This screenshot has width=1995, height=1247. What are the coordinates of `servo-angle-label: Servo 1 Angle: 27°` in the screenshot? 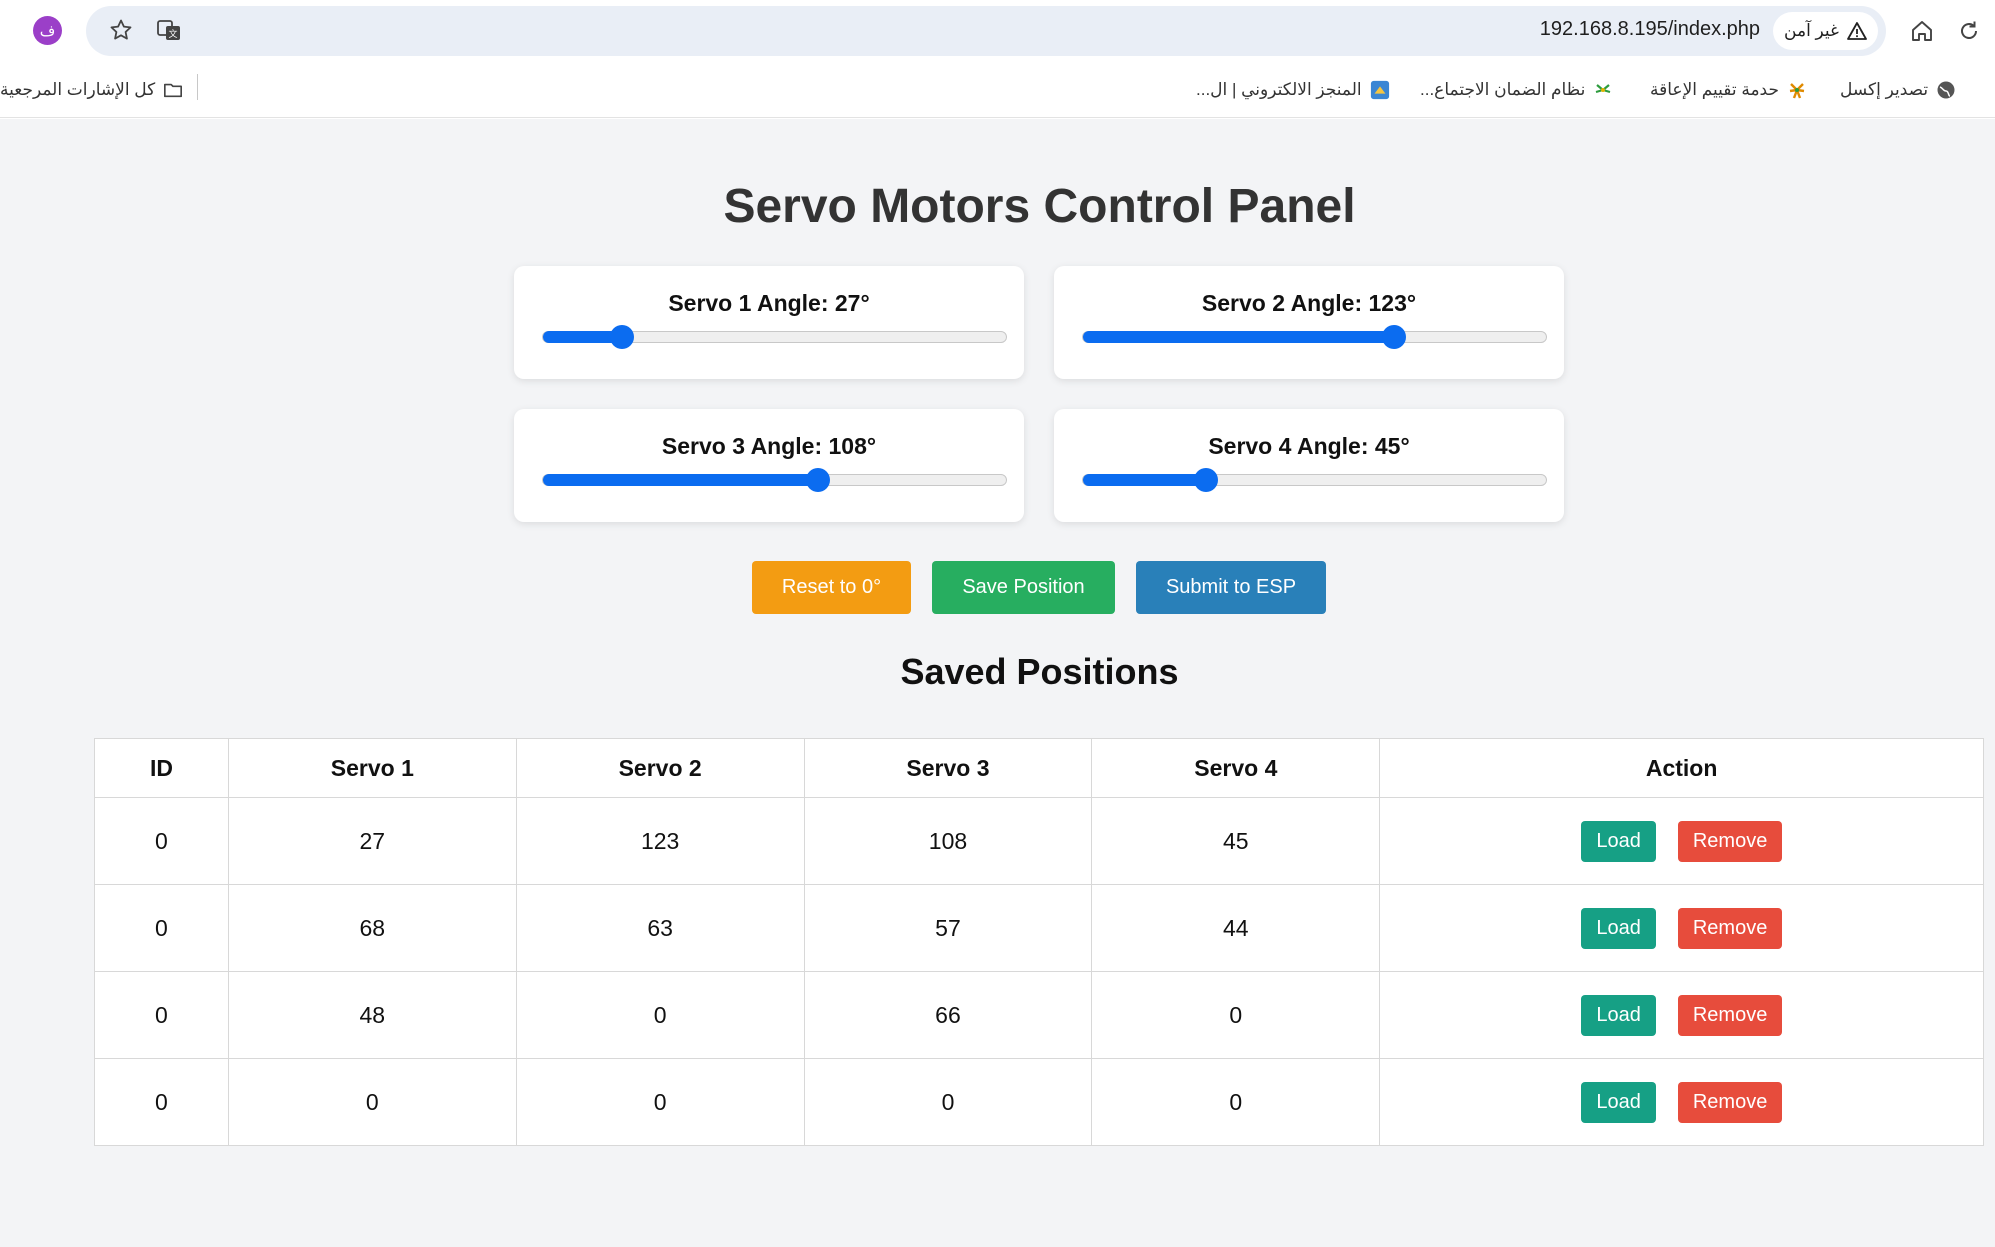 It's located at (769, 303).